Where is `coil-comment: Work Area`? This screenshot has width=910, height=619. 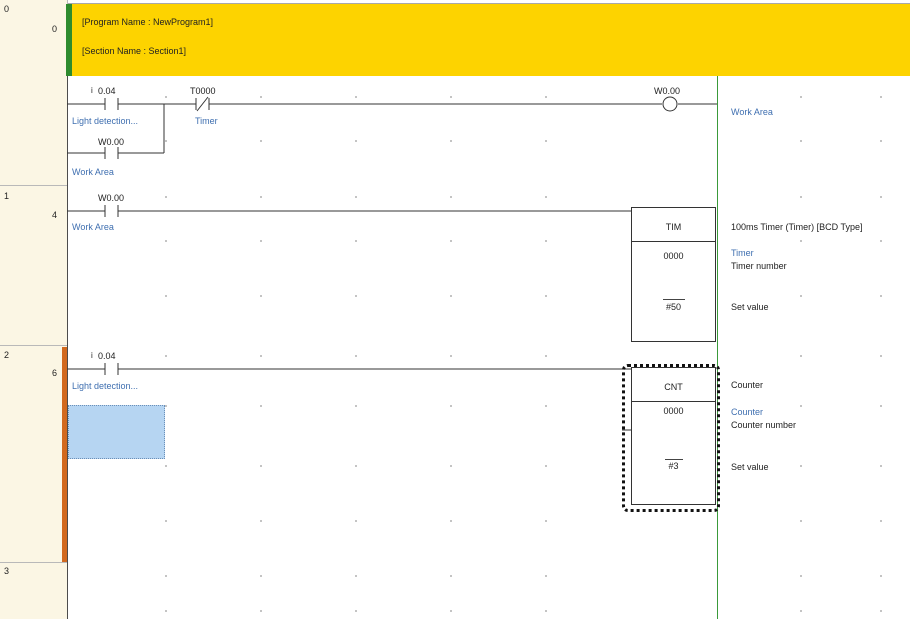
coil-comment: Work Area is located at coordinates (752, 112).